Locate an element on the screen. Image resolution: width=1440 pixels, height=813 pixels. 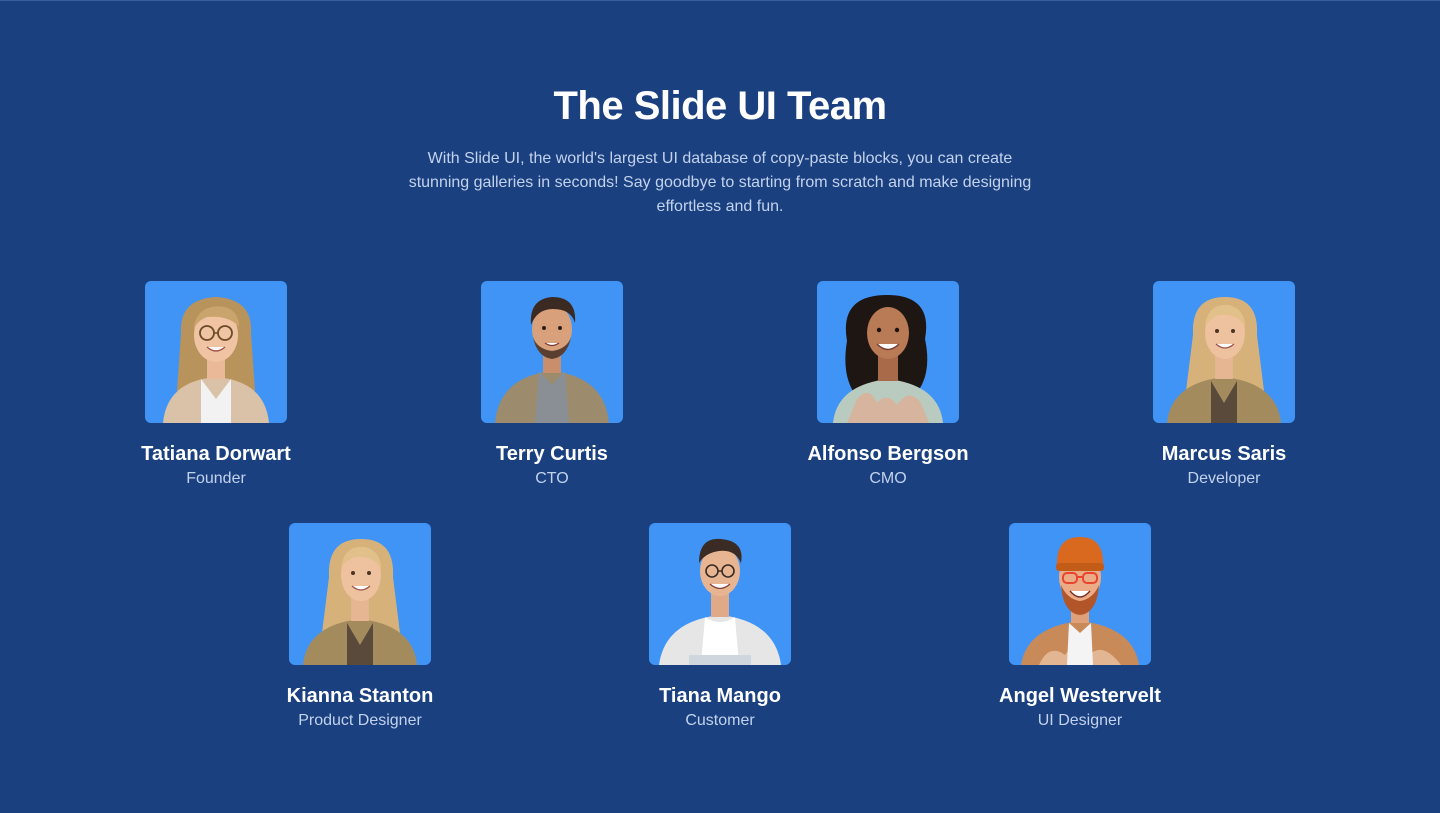
man-beard-portrait-icon is located at coordinates (552, 360).